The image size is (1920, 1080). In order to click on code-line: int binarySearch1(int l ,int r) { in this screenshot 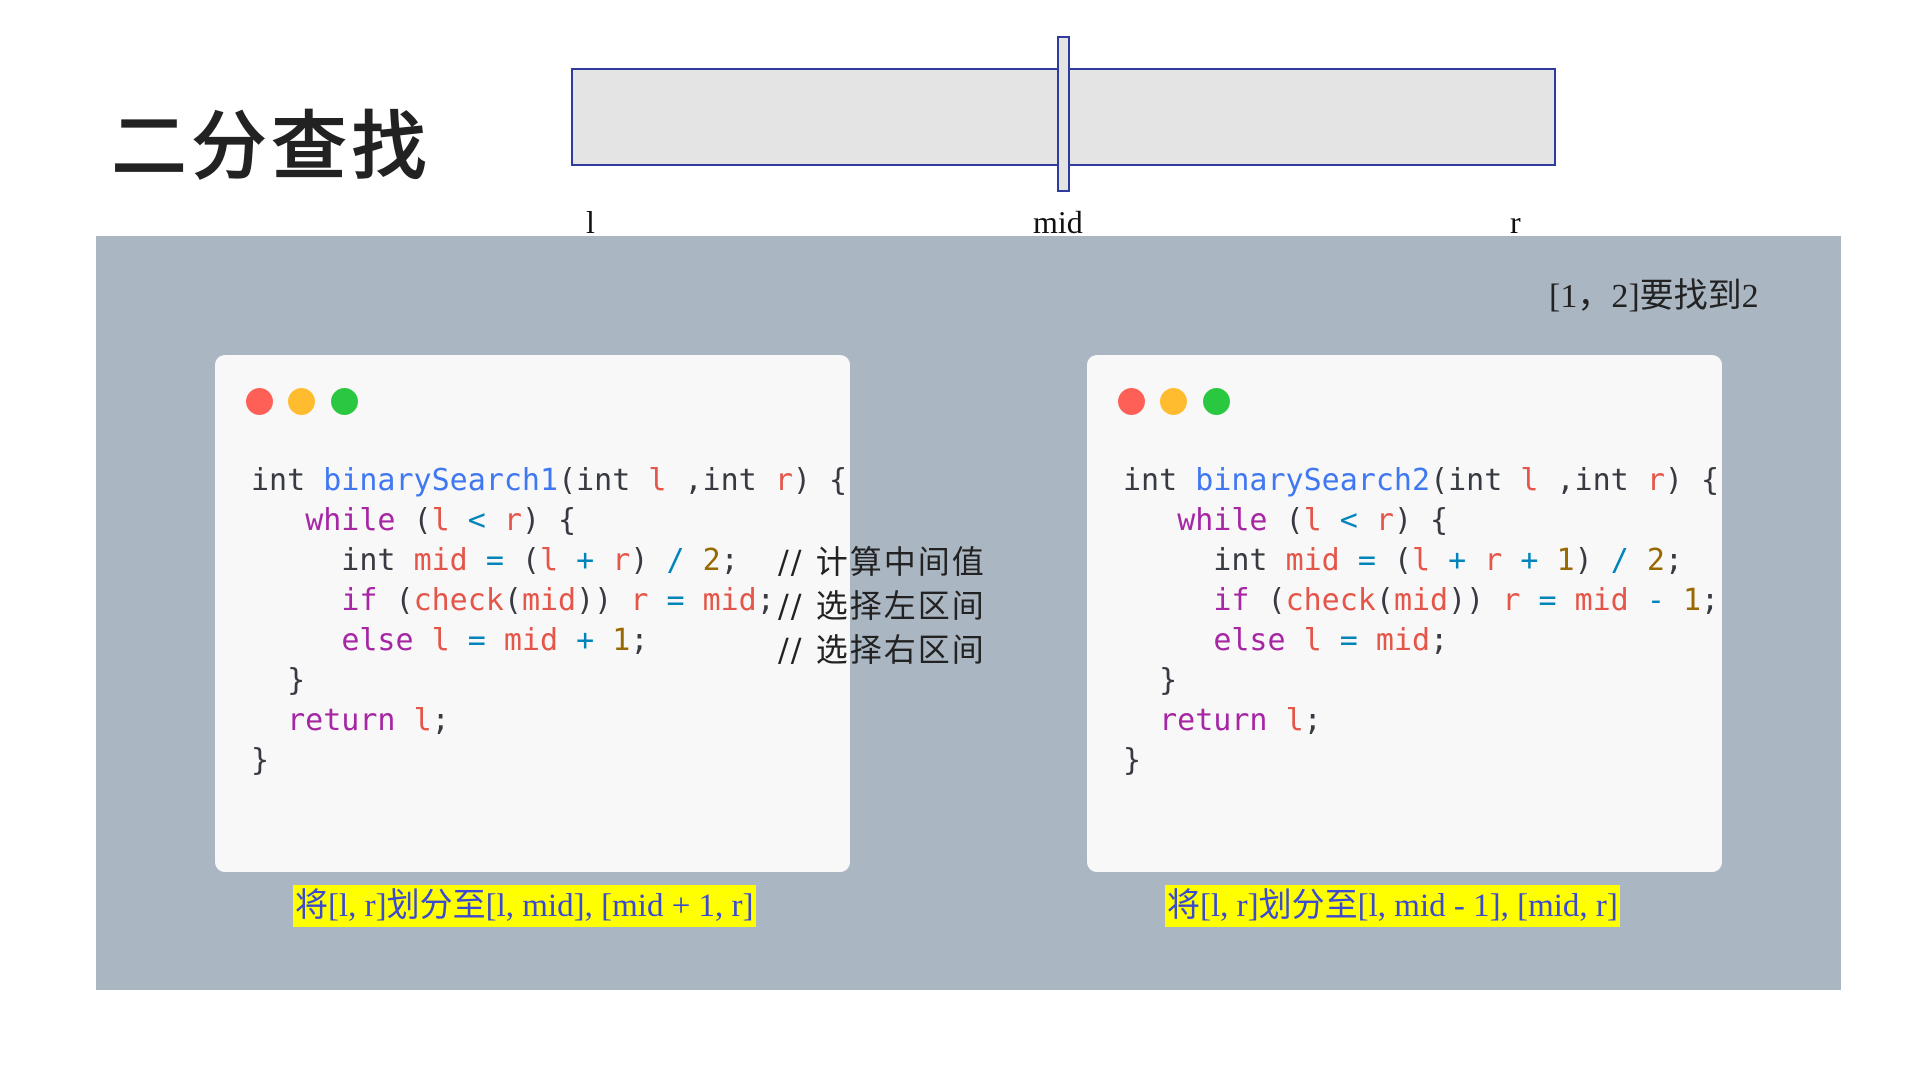, I will do `click(549, 480)`.